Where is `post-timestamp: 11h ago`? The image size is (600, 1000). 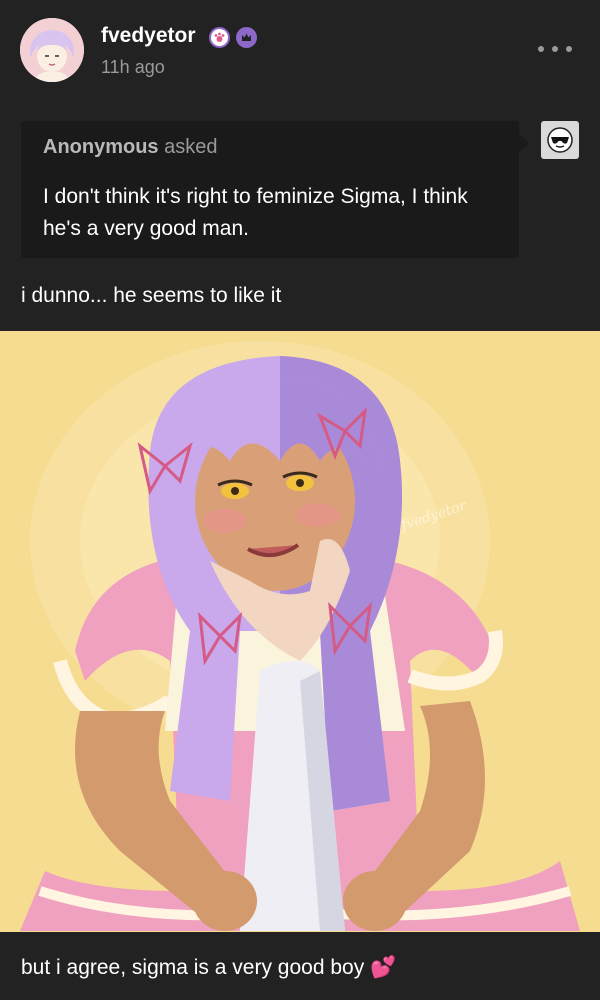 post-timestamp: 11h ago is located at coordinates (133, 67).